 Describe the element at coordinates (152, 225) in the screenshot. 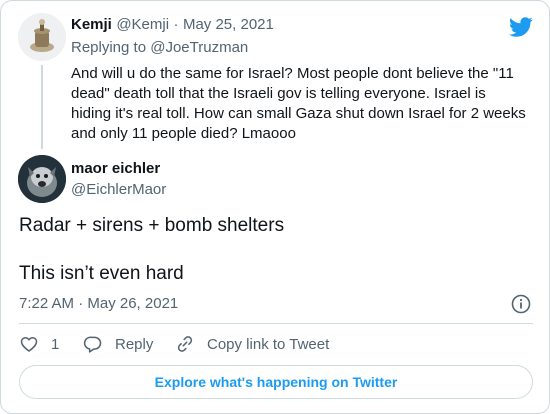

I see `tweet-text-line-1: Radar + sirens + bomb shelters` at that location.